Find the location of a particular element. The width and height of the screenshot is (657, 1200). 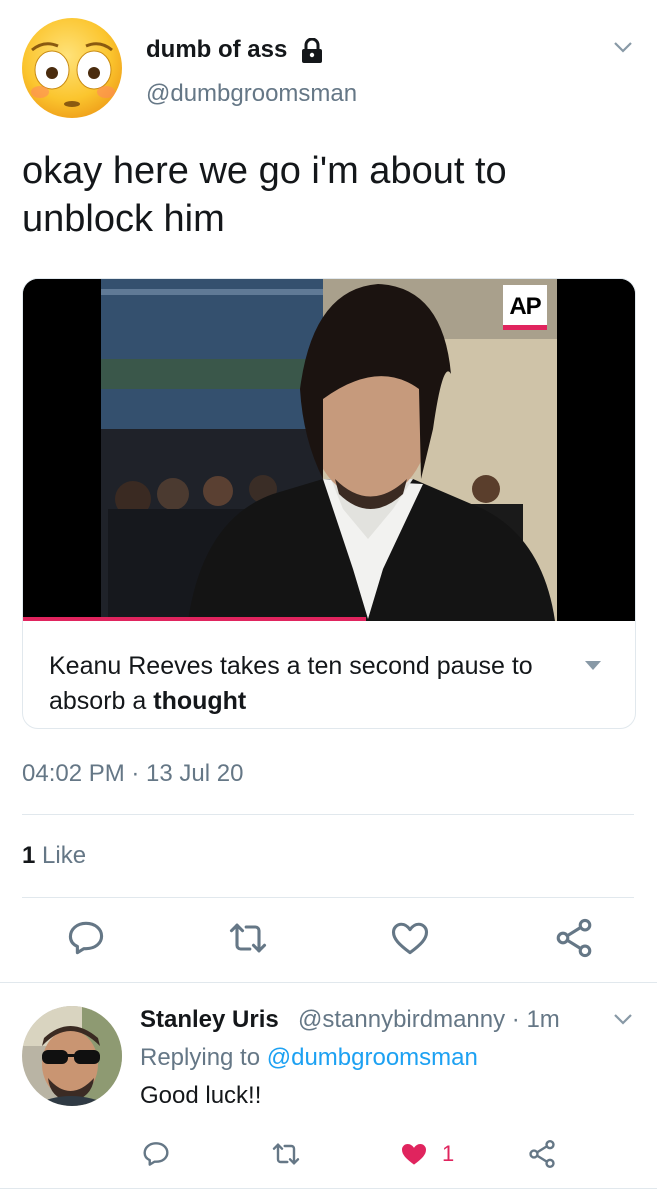

reply-author-handle-time: @stannybirdmanny · 1m is located at coordinates (429, 1020).